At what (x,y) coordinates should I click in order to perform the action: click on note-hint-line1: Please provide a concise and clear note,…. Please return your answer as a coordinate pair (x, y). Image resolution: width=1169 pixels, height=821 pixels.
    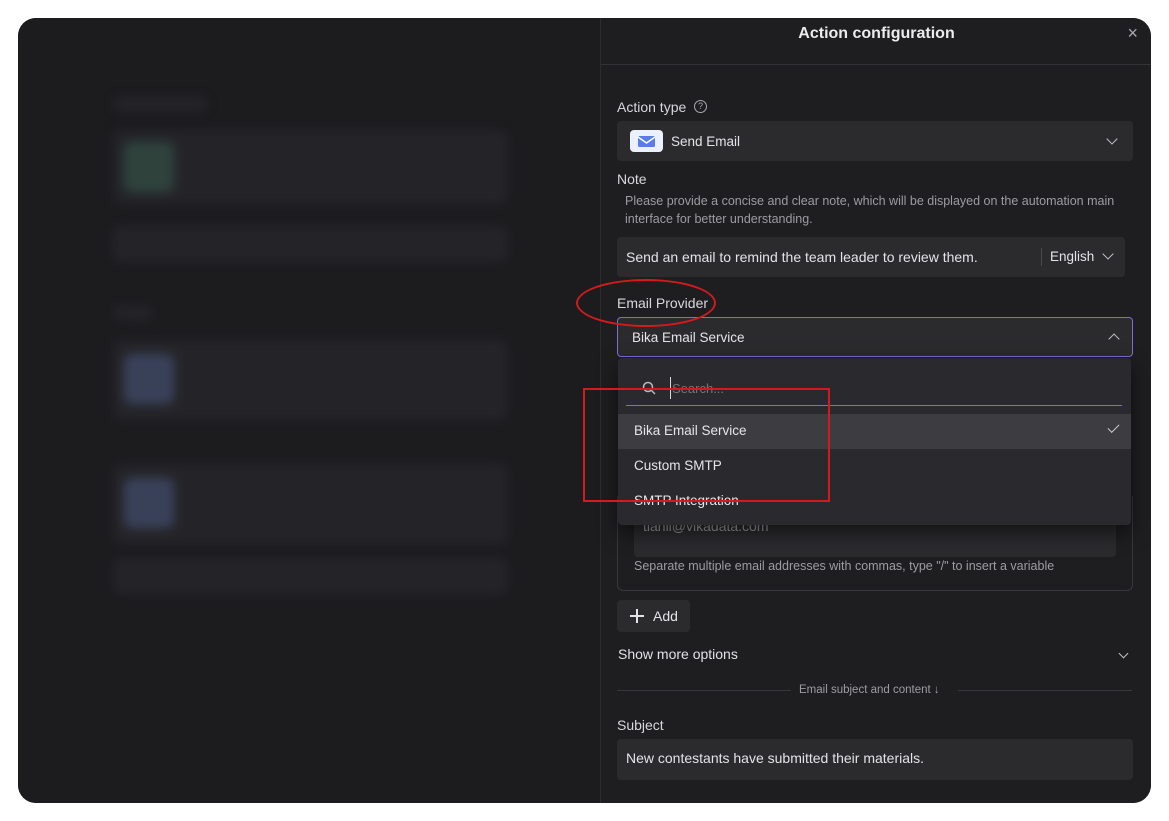
    Looking at the image, I should click on (870, 201).